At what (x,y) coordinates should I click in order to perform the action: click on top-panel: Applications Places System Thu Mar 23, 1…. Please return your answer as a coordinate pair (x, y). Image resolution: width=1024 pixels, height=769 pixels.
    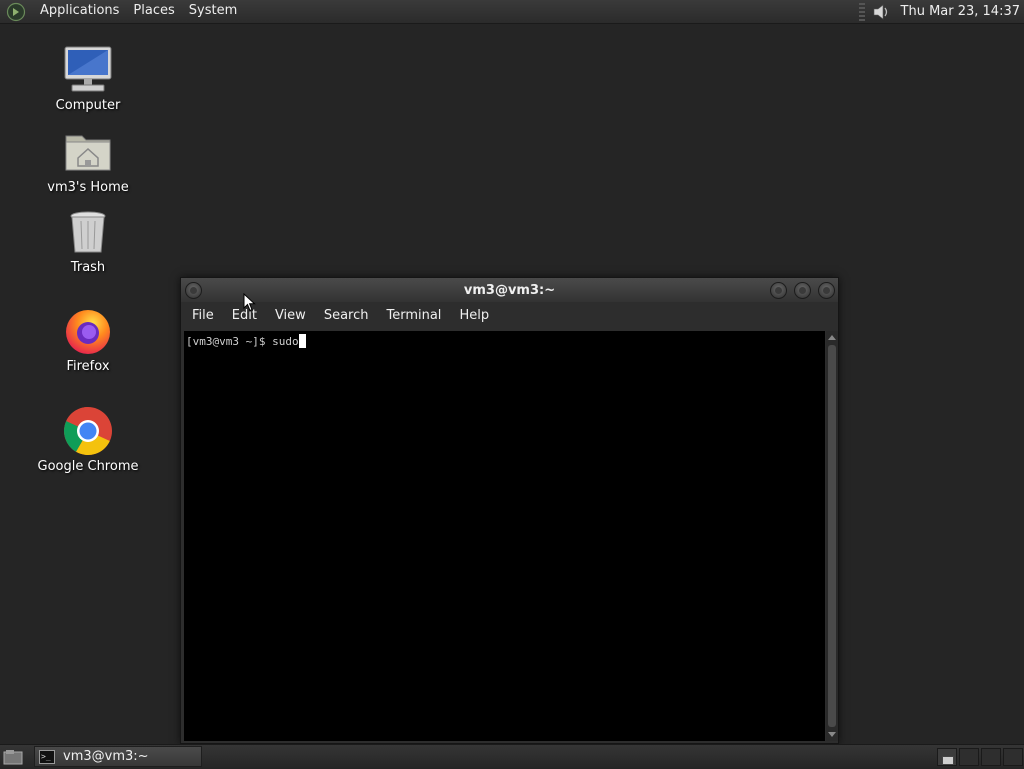
    Looking at the image, I should click on (512, 12).